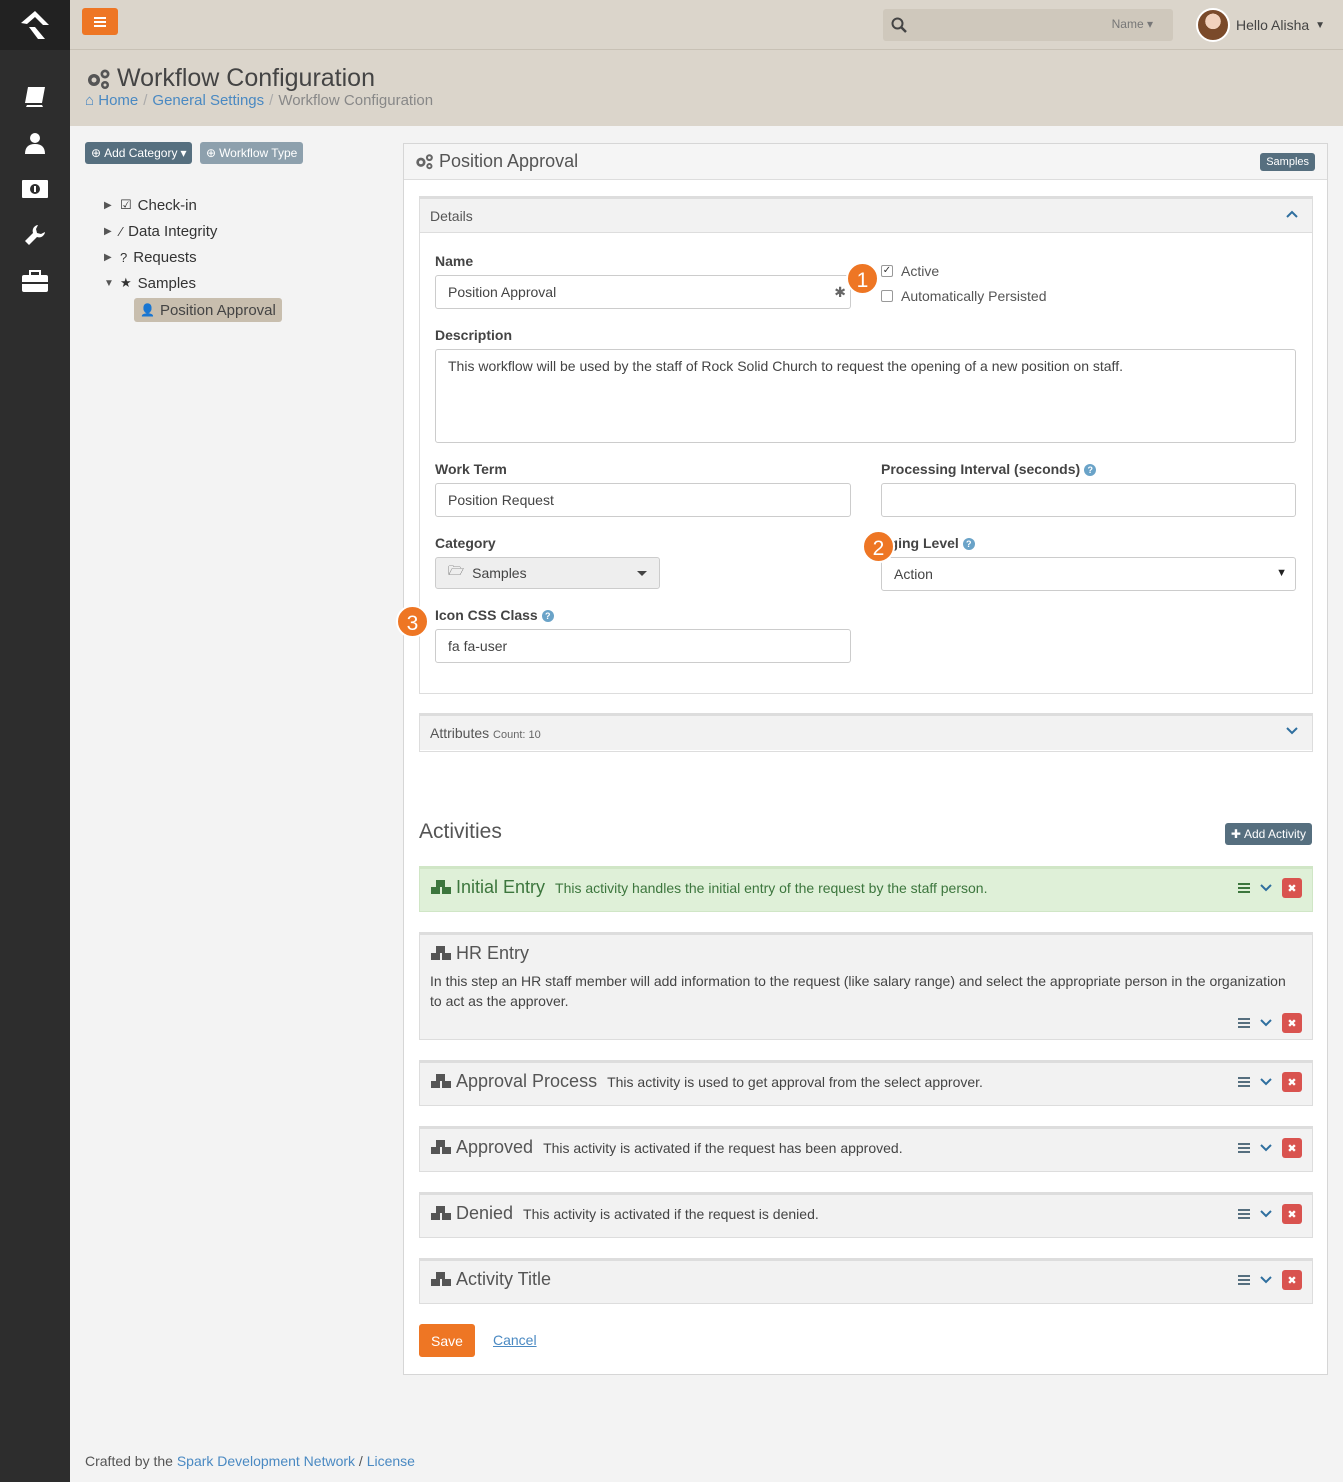 The height and width of the screenshot is (1482, 1343). Describe the element at coordinates (412, 621) in the screenshot. I see `callout-badge-3: 3` at that location.